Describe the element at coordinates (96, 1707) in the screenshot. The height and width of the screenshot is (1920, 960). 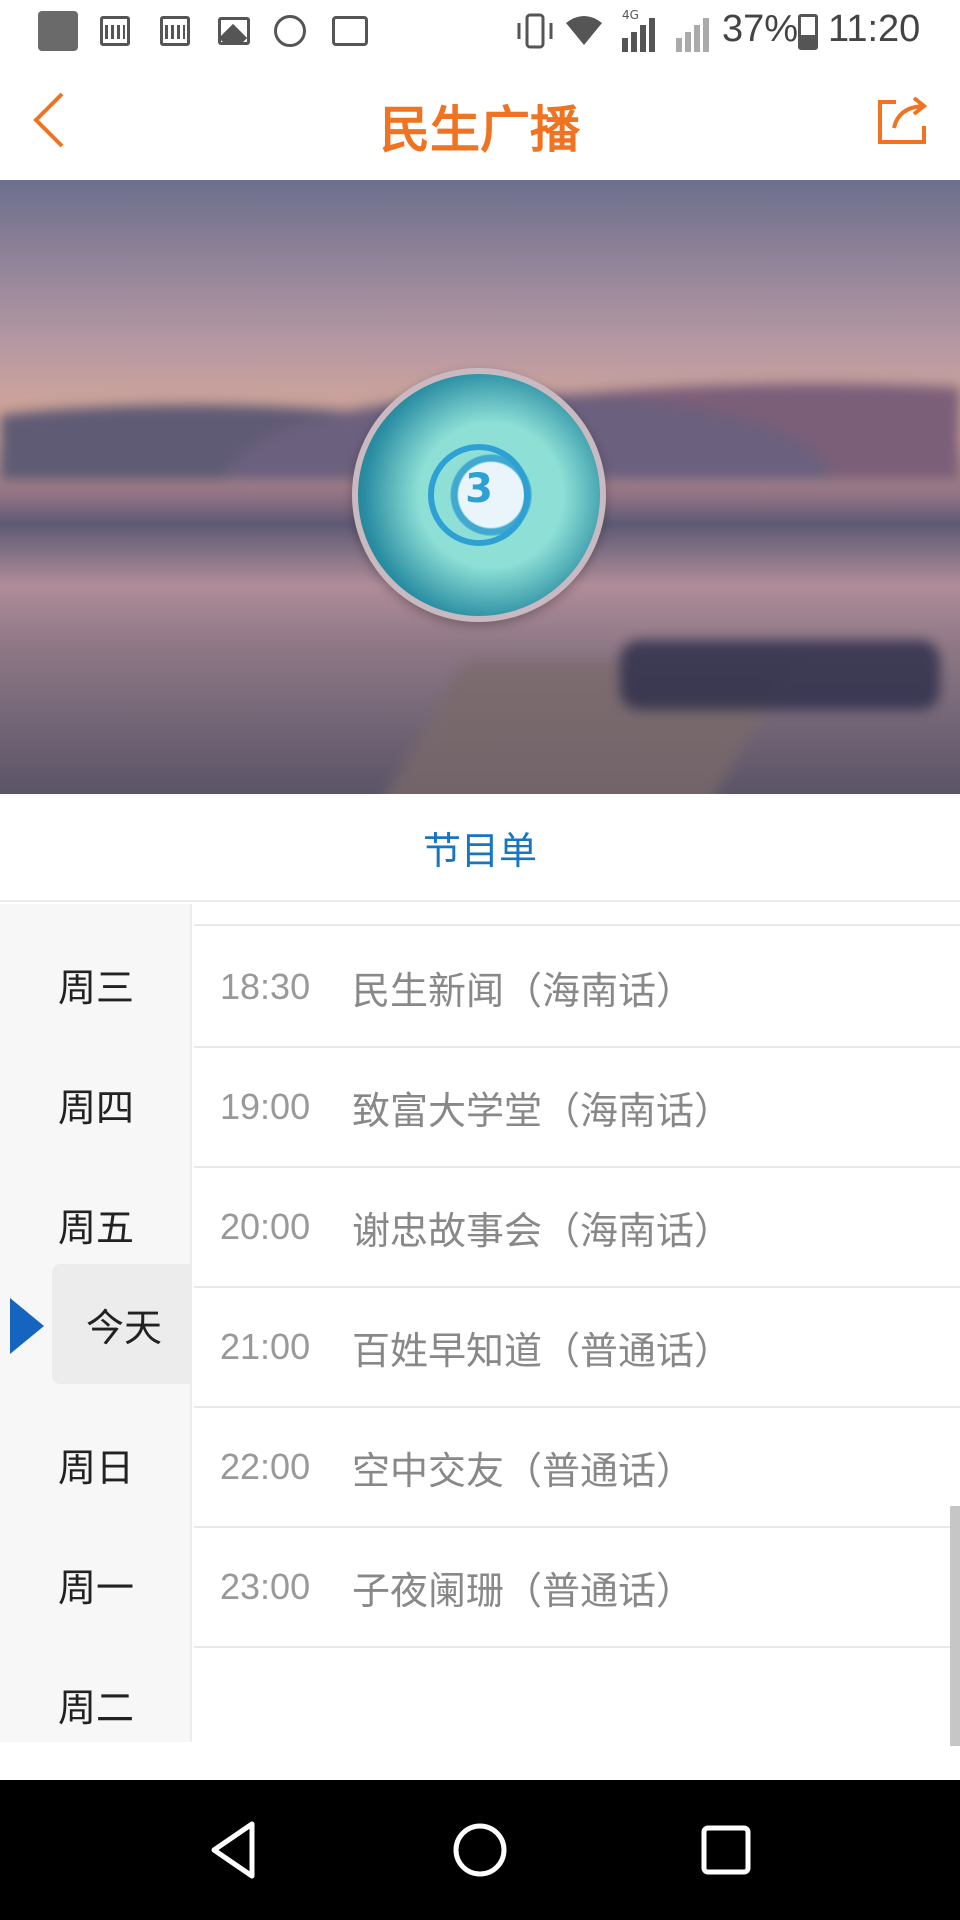
I see `day-label: 周二` at that location.